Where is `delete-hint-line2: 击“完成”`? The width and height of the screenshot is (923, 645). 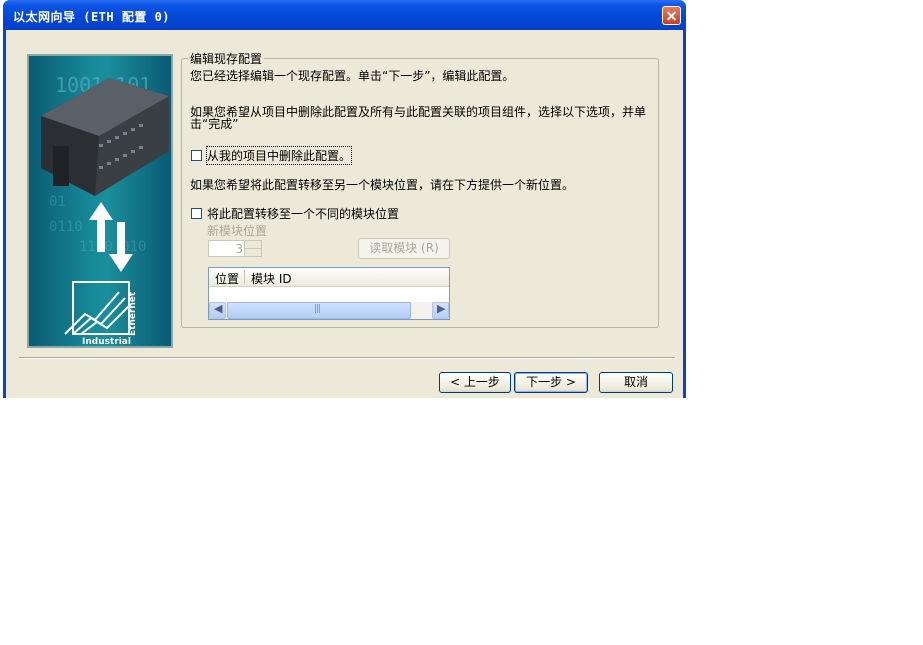 delete-hint-line2: 击“完成” is located at coordinates (214, 124).